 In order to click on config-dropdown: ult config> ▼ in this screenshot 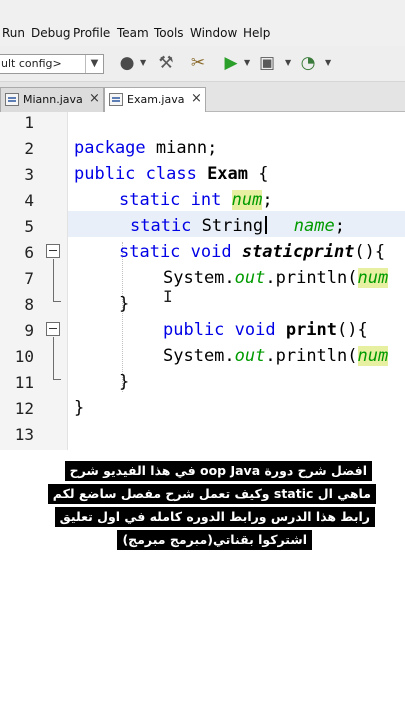, I will do `click(52, 64)`.